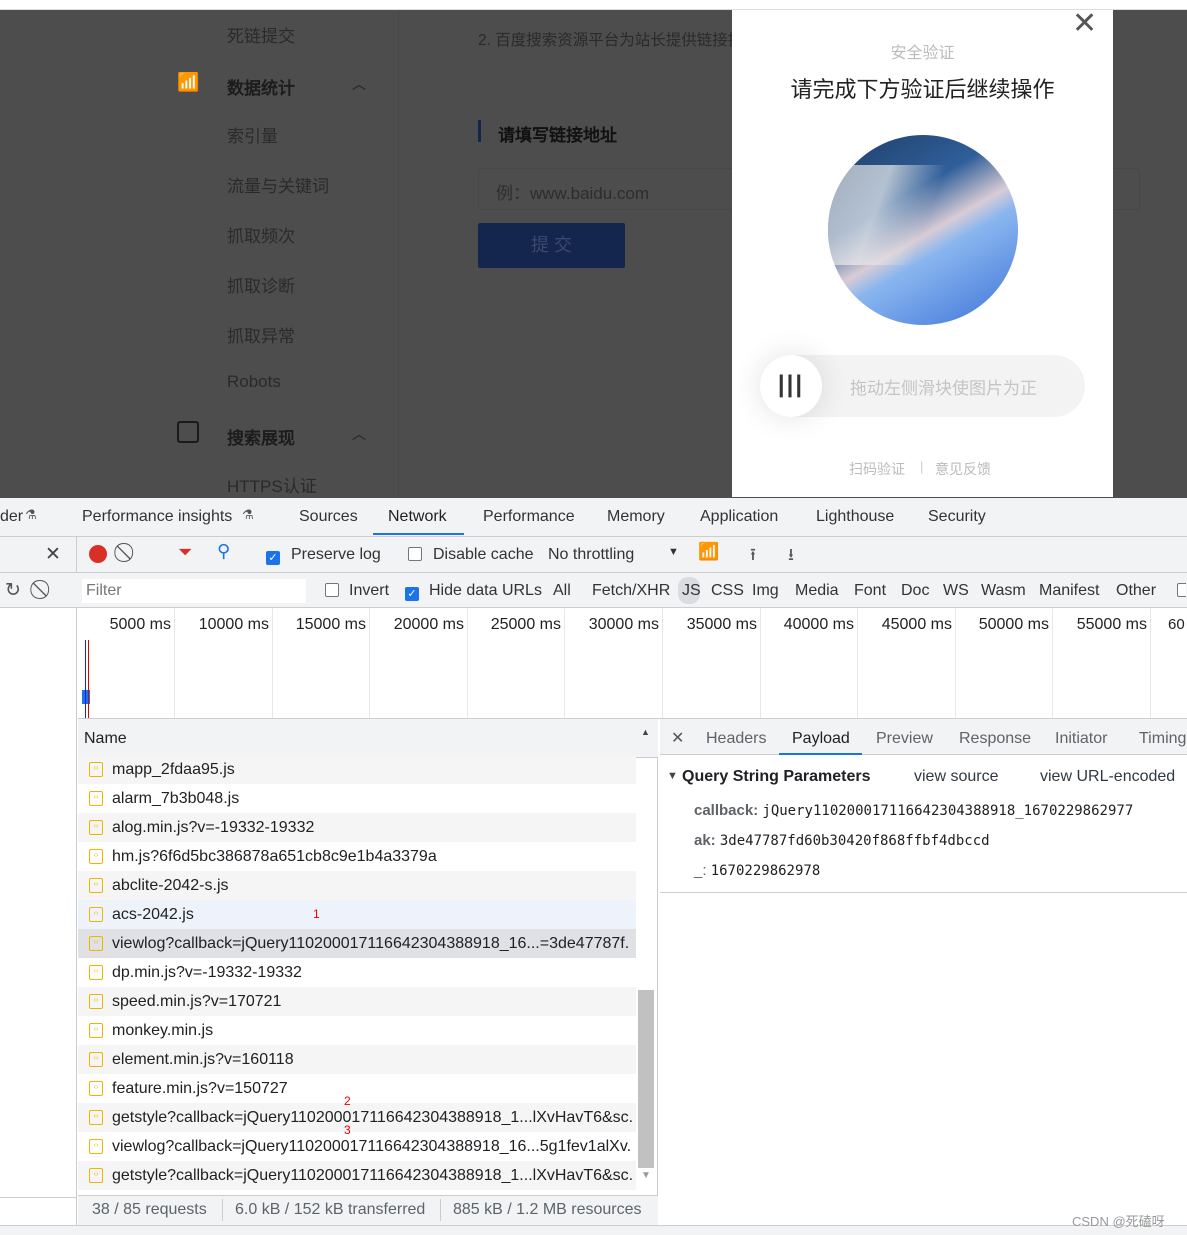  What do you see at coordinates (485, 591) in the screenshot?
I see `hide-data-urls-label: Hide data URLs` at bounding box center [485, 591].